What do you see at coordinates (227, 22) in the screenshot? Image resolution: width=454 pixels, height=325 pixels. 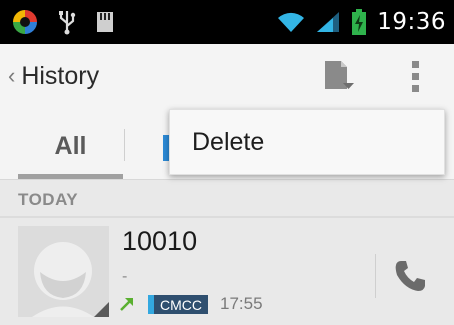 I see `status-bar: 19:36` at bounding box center [227, 22].